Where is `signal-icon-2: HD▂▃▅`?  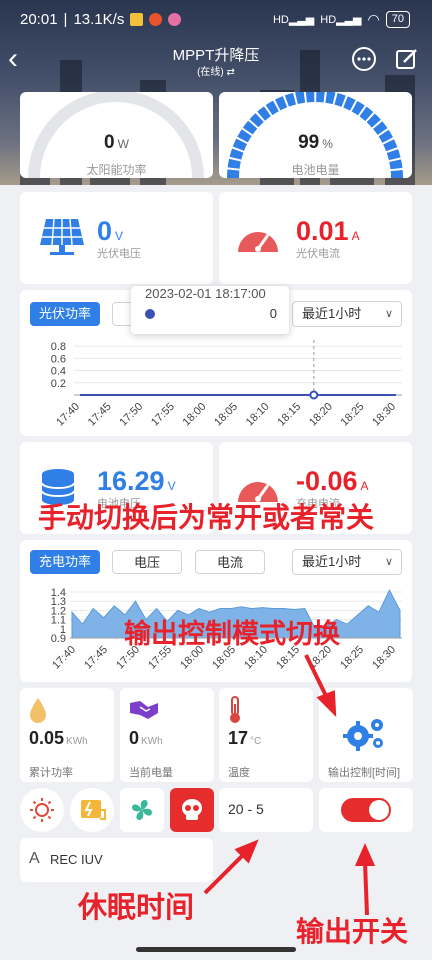 signal-icon-2: HD▂▃▅ is located at coordinates (341, 20).